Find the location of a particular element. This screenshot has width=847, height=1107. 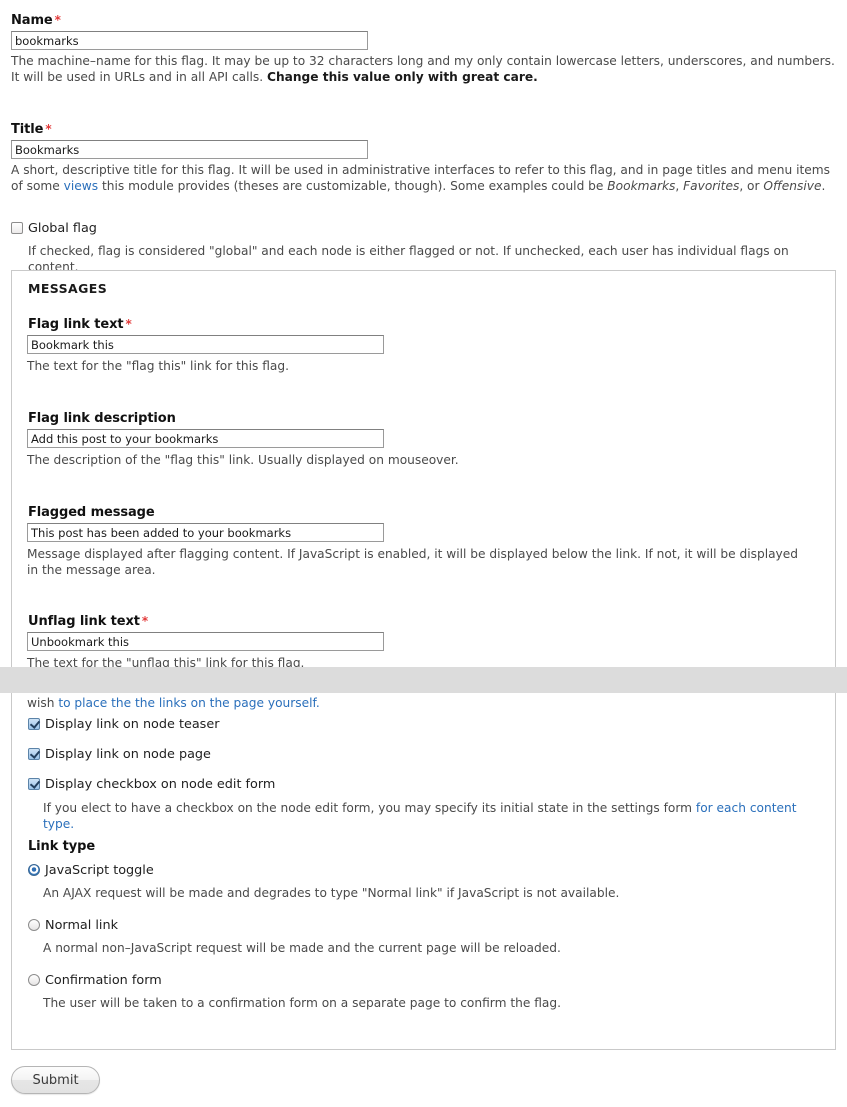

global-flag-label: Global flag is located at coordinates (62, 228).